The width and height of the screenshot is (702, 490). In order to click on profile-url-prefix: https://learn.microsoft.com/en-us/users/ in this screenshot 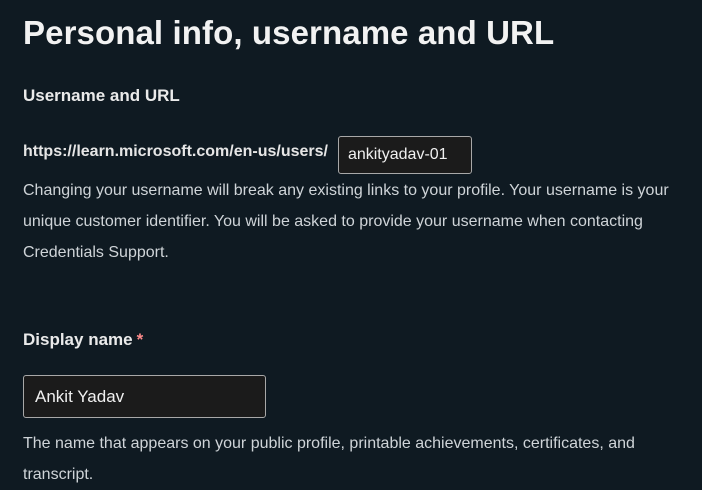, I will do `click(175, 151)`.